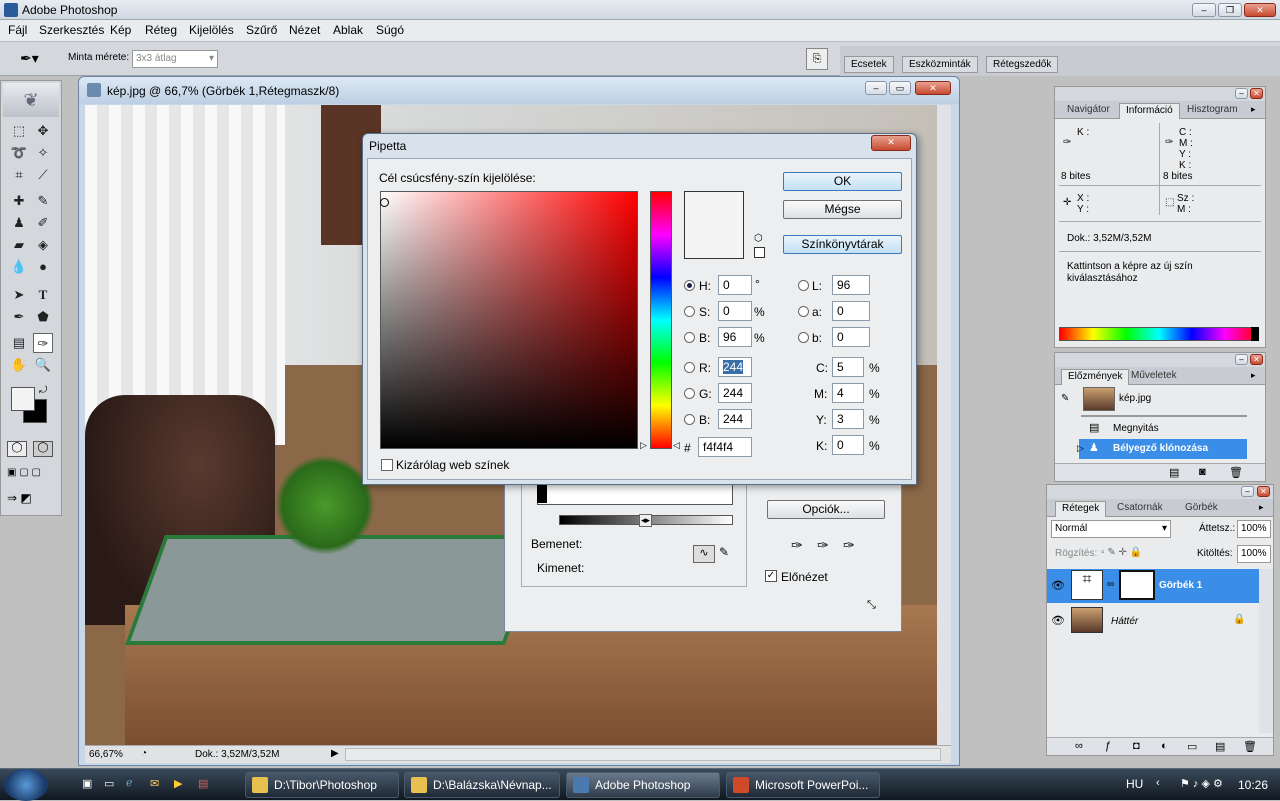 This screenshot has height=801, width=1280. I want to click on tab-tool-presets: Eszközminták, so click(940, 64).